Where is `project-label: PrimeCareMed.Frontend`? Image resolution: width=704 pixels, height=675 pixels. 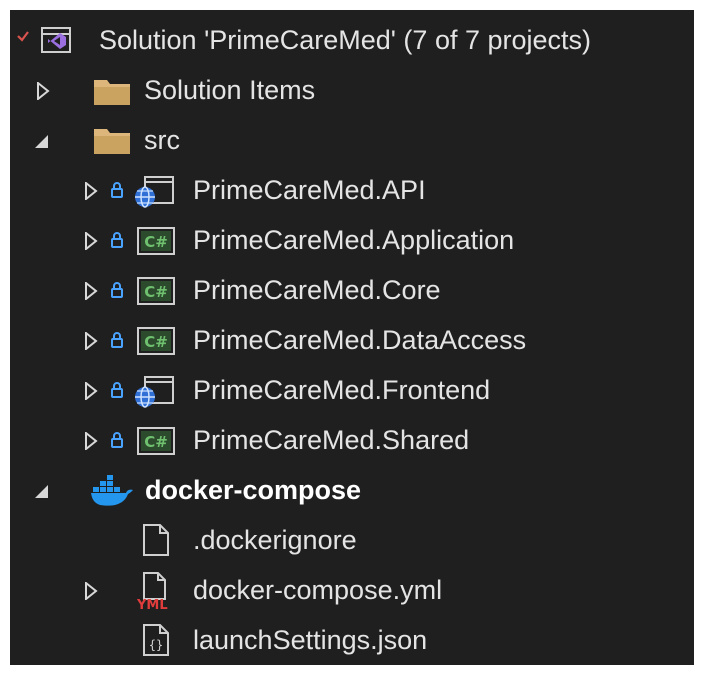
project-label: PrimeCareMed.Frontend is located at coordinates (342, 390).